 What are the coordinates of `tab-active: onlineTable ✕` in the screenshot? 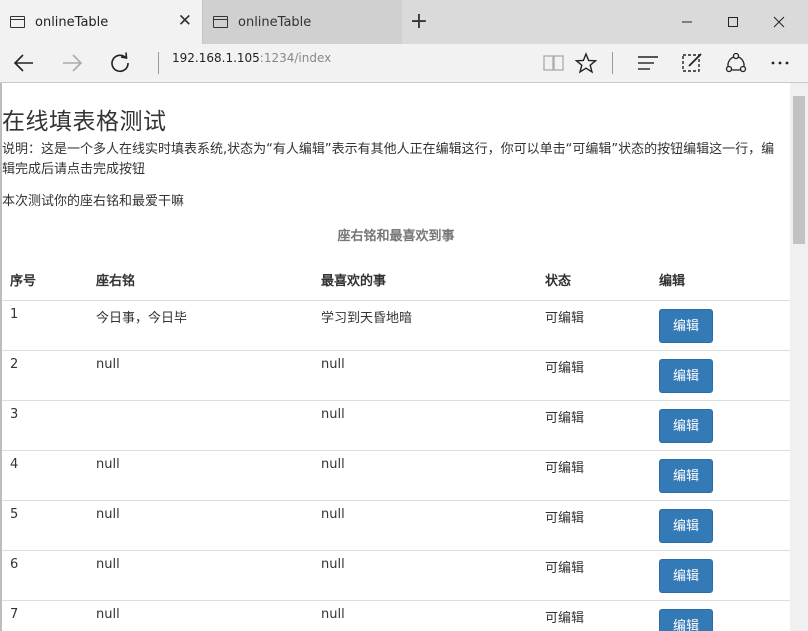 It's located at (101, 22).